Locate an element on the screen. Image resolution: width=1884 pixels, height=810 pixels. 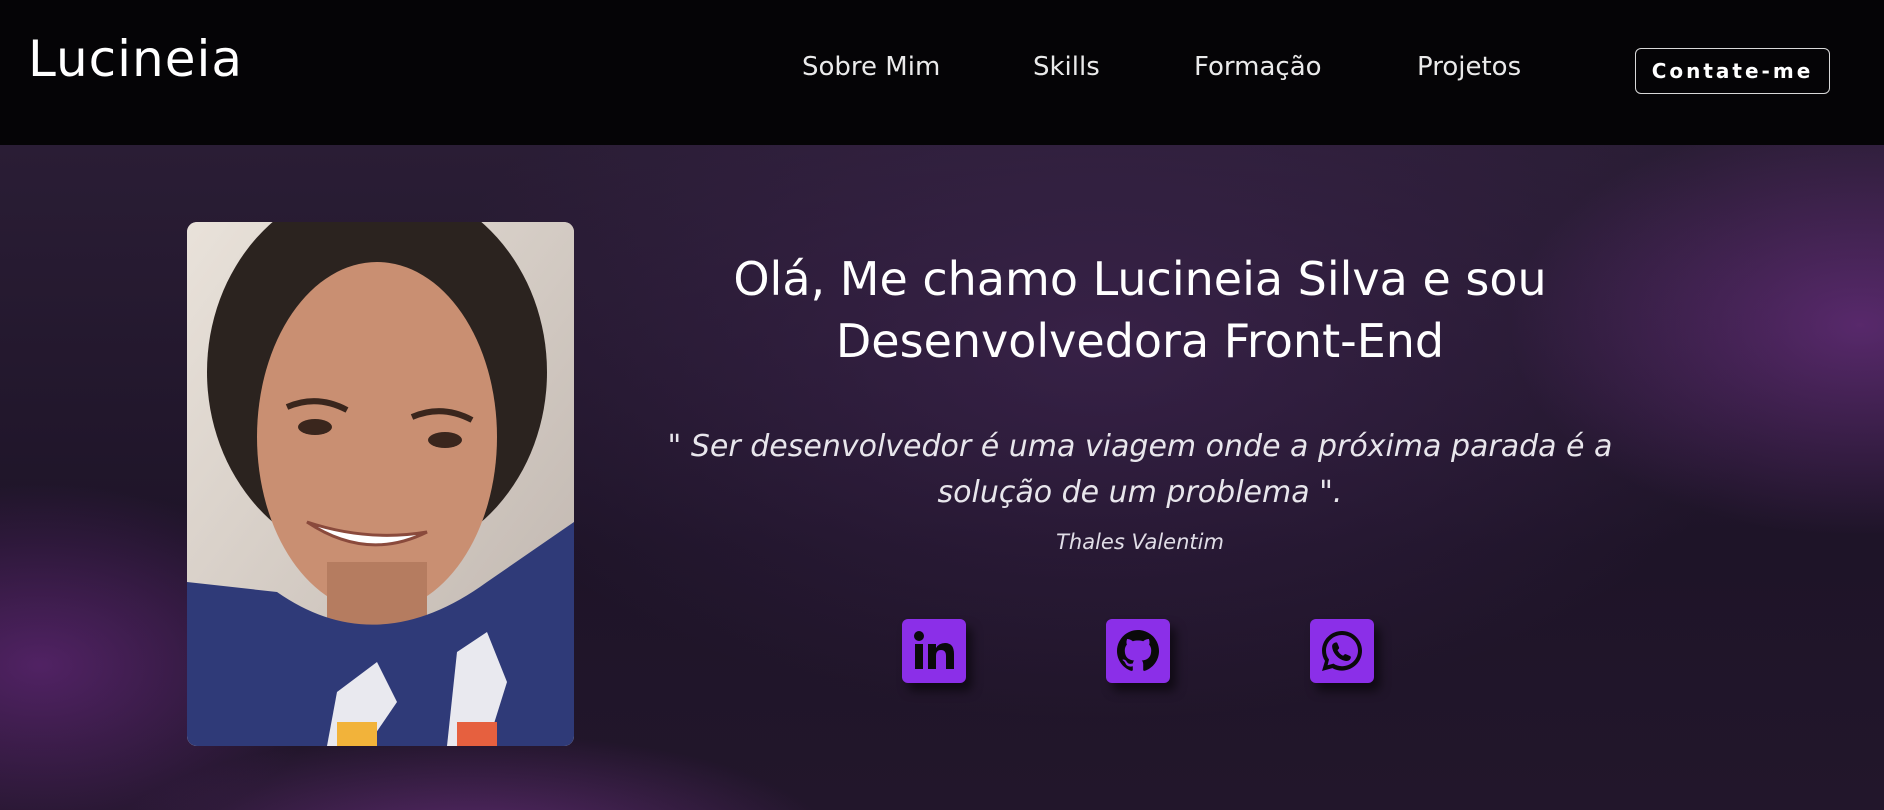
logo: Lucineia is located at coordinates (135, 59).